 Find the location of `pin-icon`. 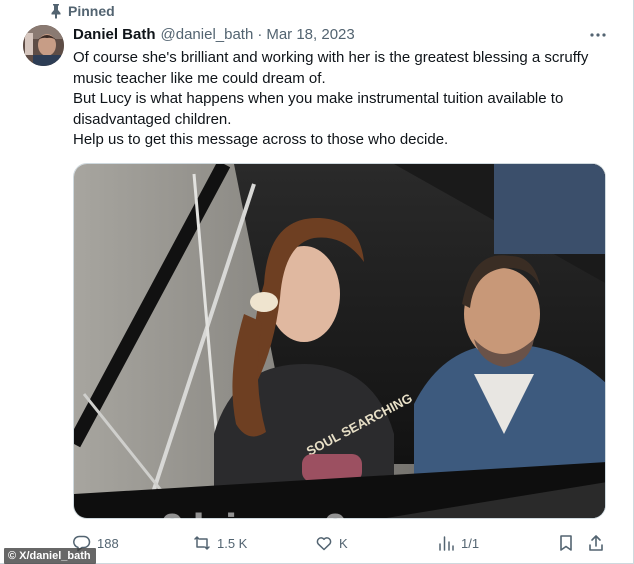

pin-icon is located at coordinates (56, 11).